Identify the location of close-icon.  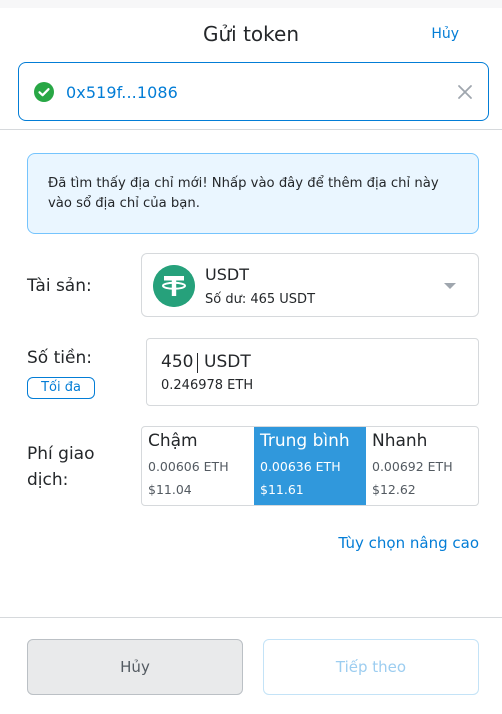
(465, 92).